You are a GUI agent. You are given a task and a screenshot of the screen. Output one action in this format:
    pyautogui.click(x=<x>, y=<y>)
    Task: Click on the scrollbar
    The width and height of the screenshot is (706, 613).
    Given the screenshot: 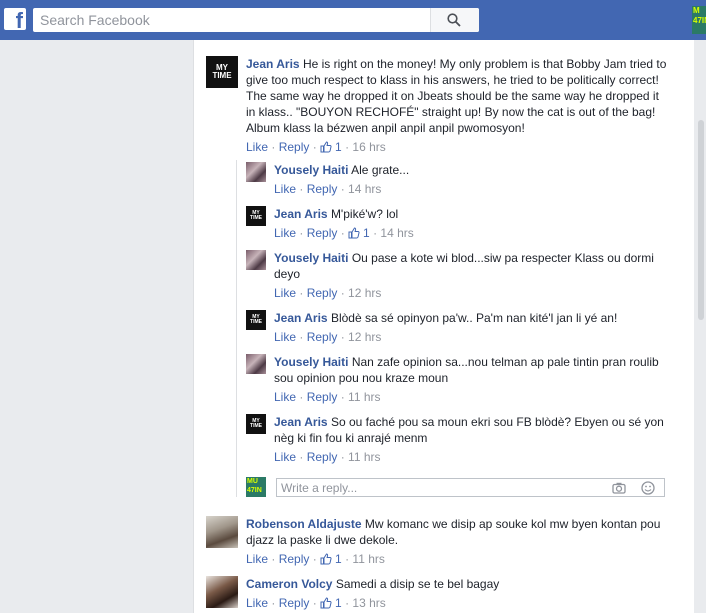 What is the action you would take?
    pyautogui.click(x=700, y=326)
    